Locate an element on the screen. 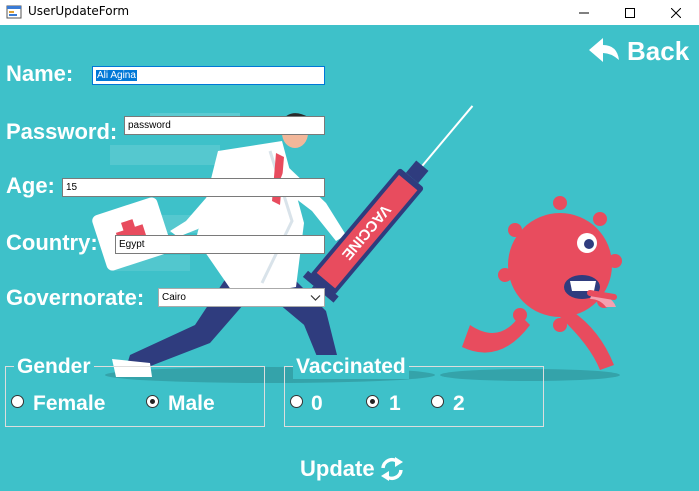 This screenshot has width=699, height=491. name-input: Ali Agina is located at coordinates (208, 75).